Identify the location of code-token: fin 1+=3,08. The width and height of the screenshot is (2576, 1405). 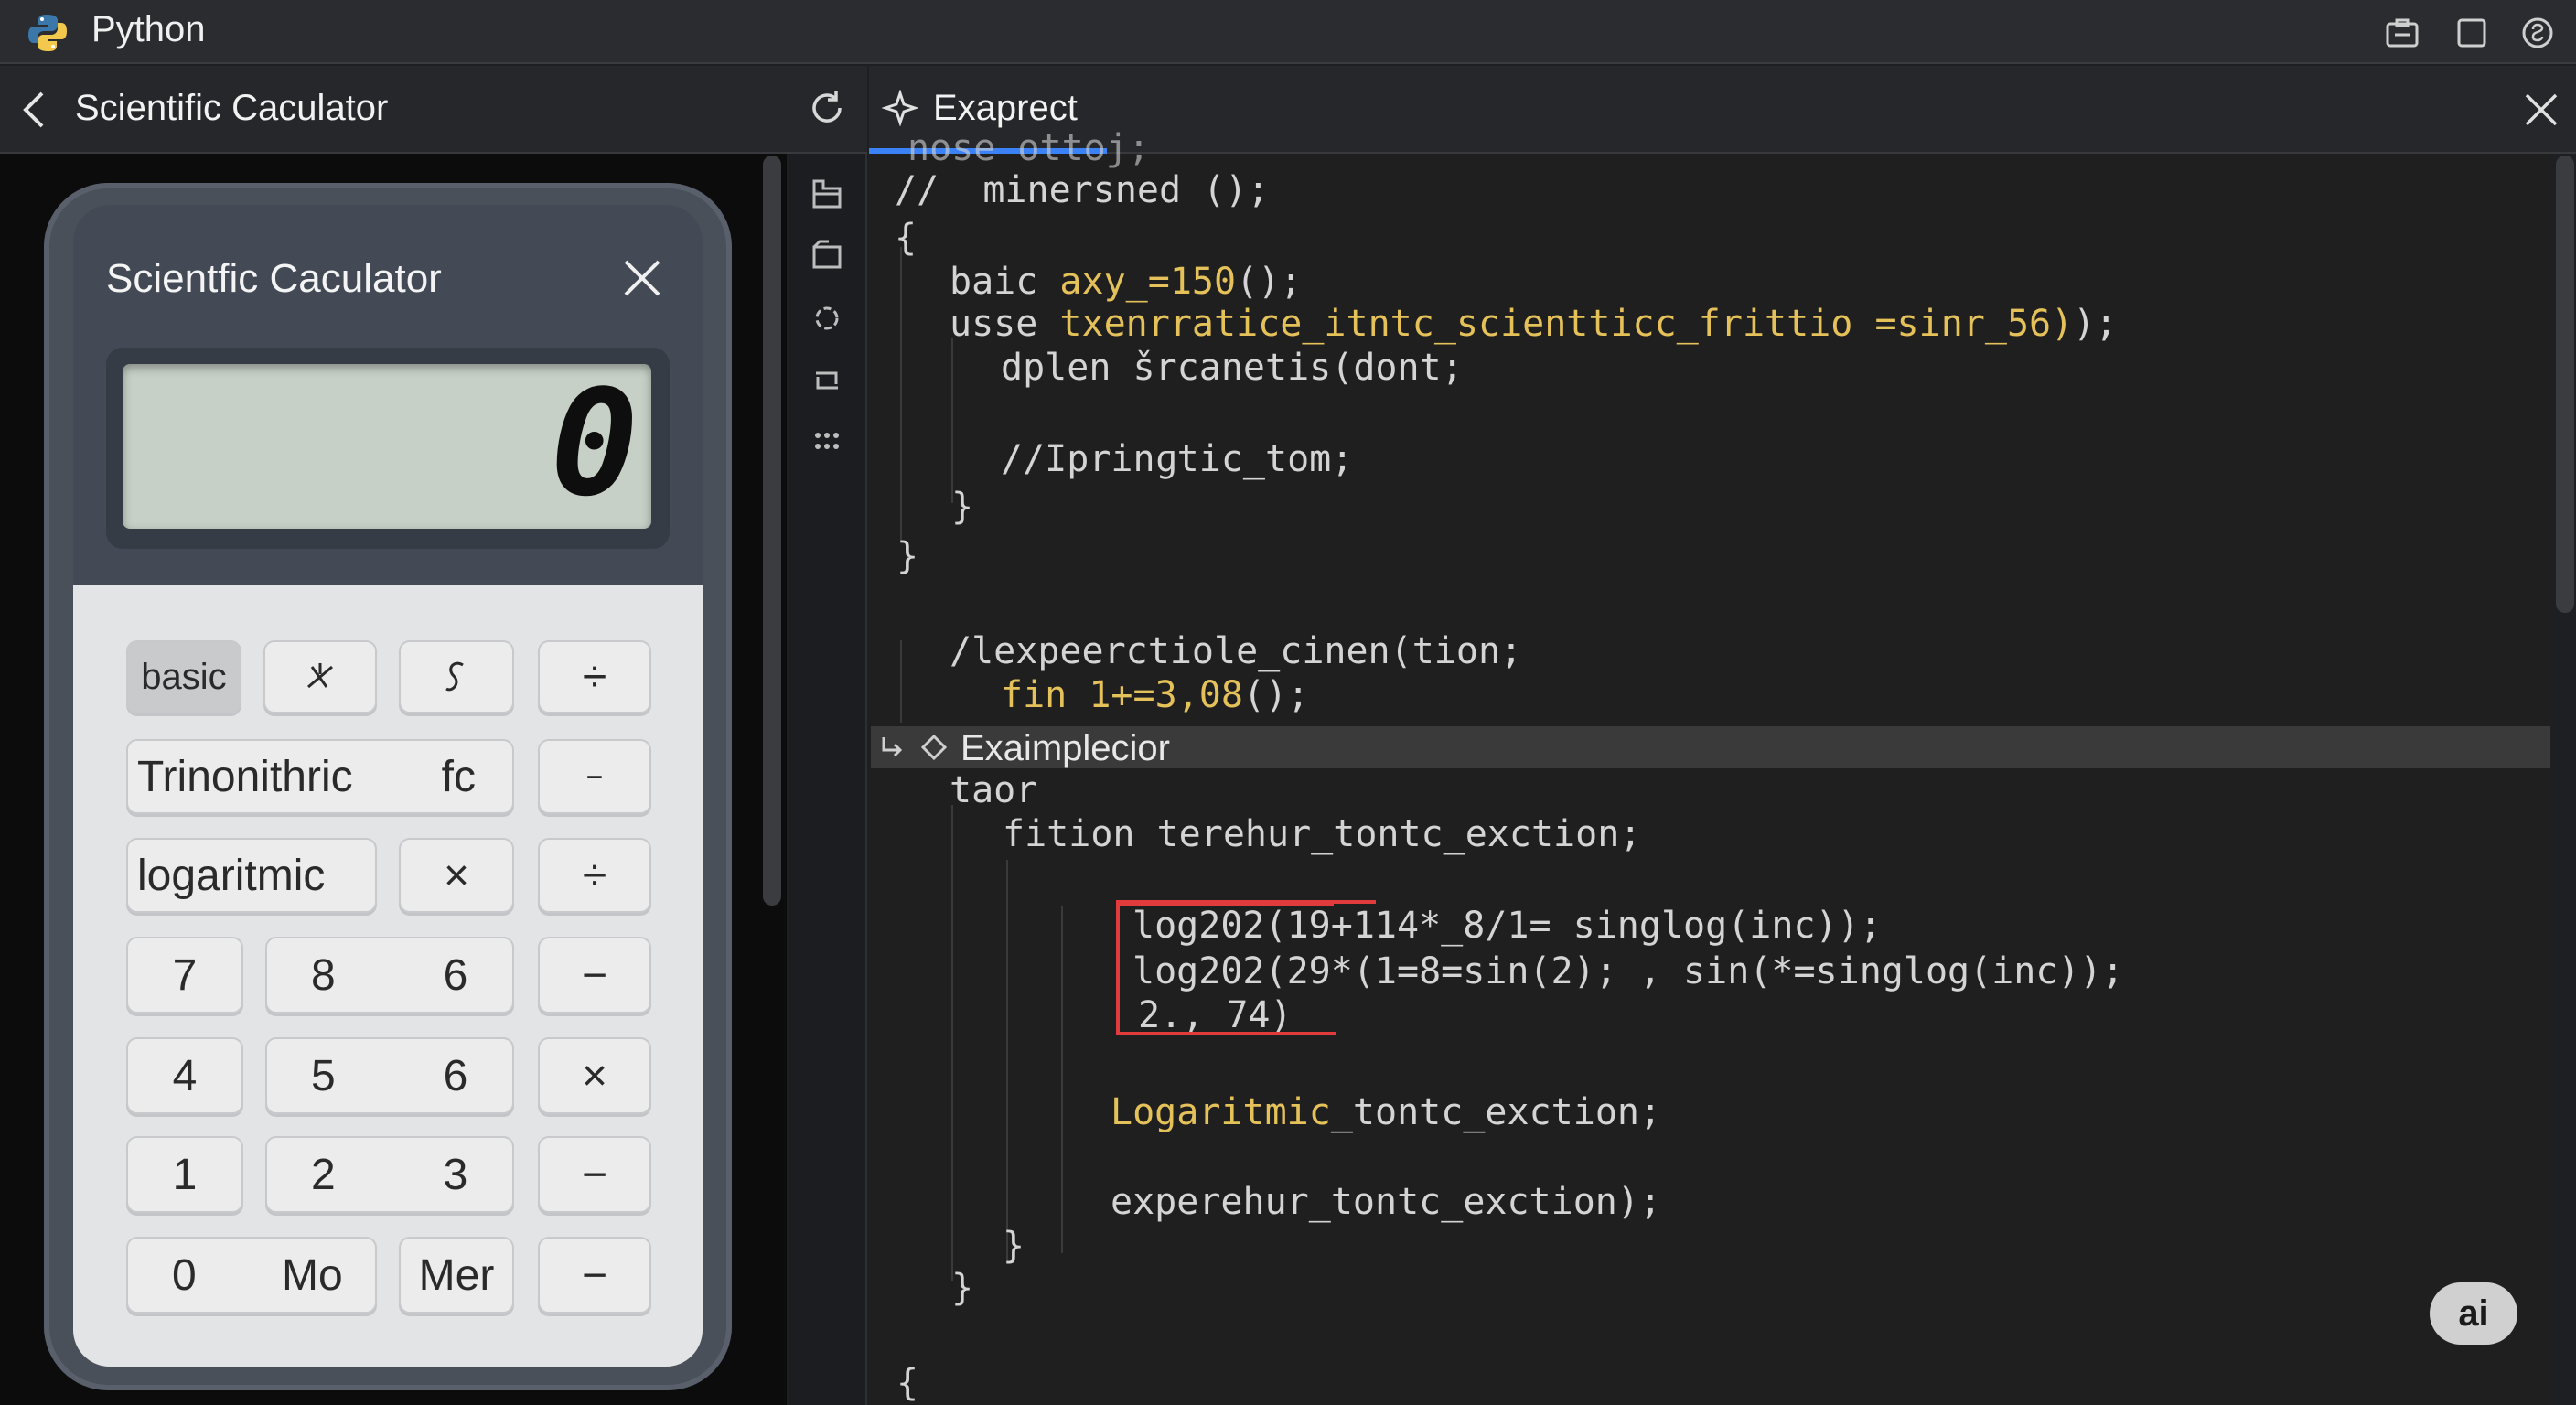
(1122, 695).